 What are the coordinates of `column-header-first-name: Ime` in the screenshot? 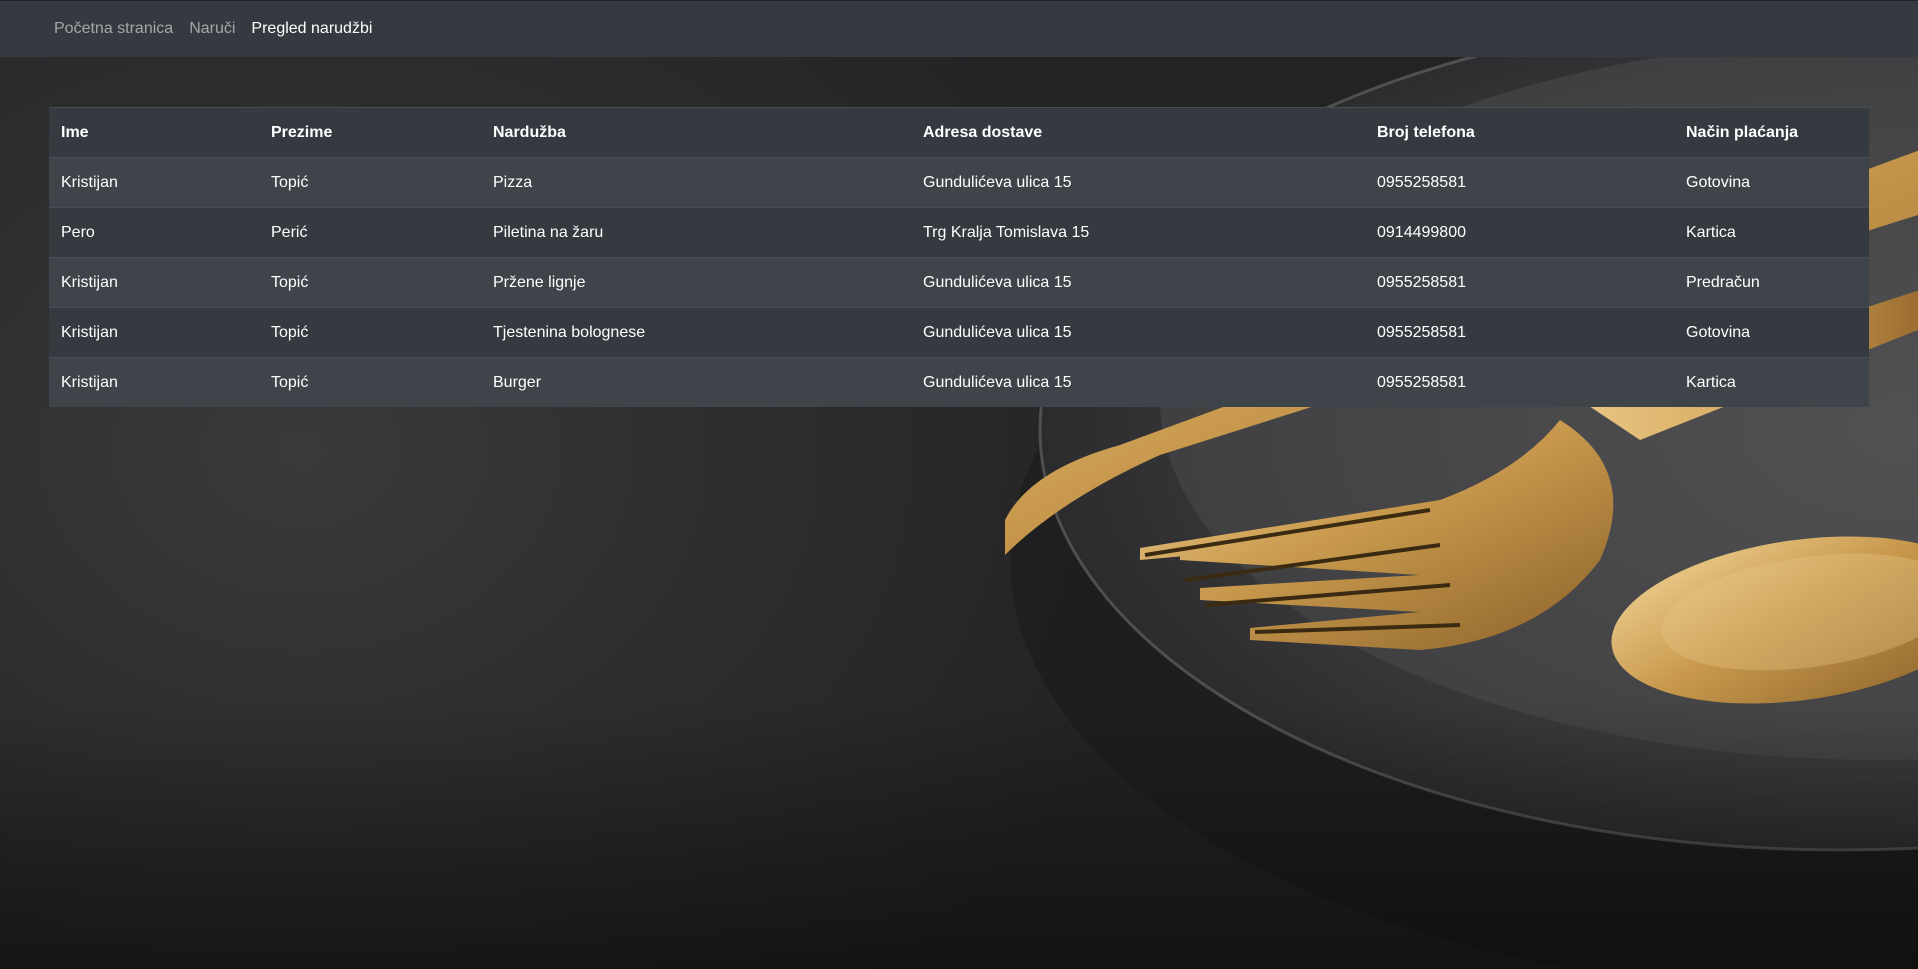 It's located at (154, 132).